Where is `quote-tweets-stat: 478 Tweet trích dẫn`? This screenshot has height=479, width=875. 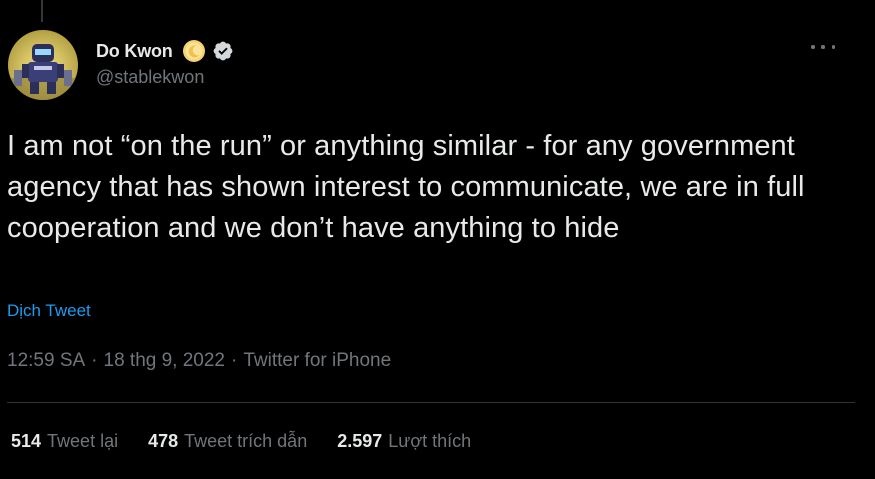 quote-tweets-stat: 478 Tweet trích dẫn is located at coordinates (227, 441).